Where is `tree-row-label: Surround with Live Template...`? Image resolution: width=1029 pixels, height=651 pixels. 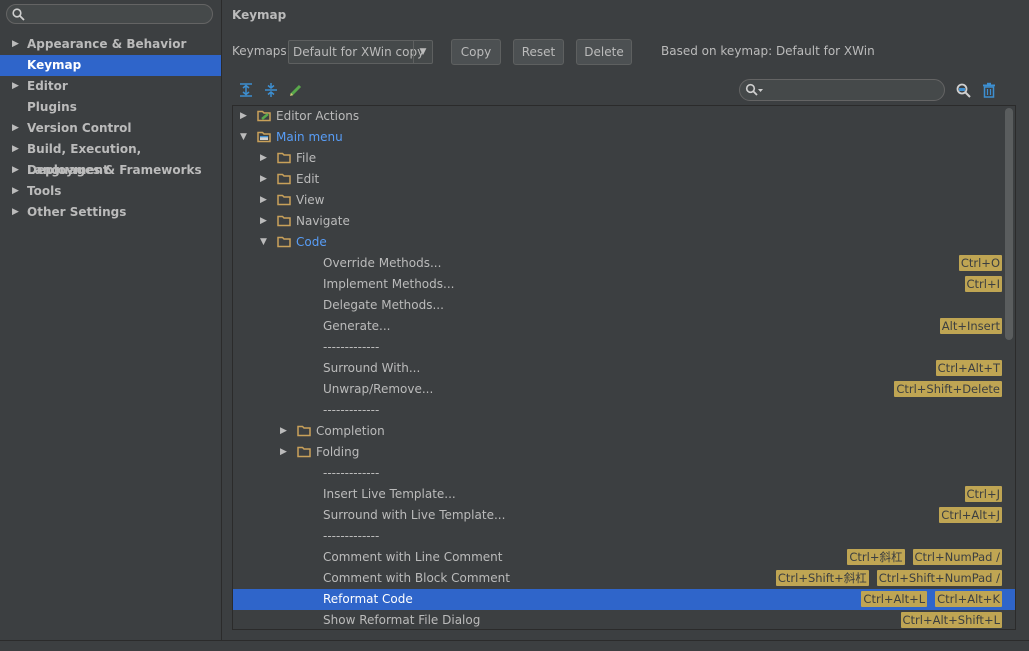
tree-row-label: Surround with Live Template... is located at coordinates (414, 515).